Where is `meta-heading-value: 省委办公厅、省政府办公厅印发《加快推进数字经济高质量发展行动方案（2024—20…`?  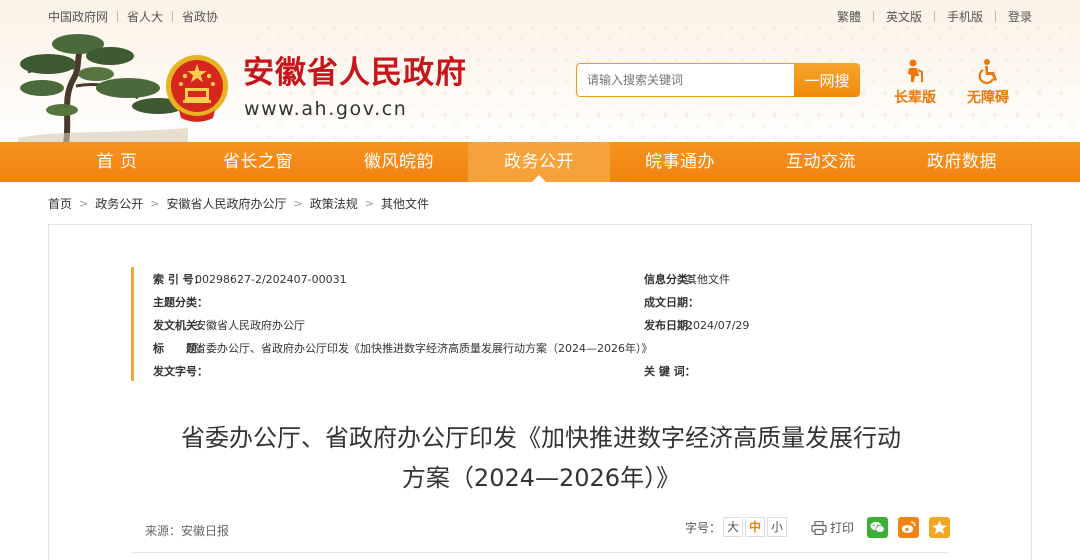 meta-heading-value: 省委办公厅、省政府办公厅印发《加快推进数字经济高质量发展行动方案（2024—20… is located at coordinates (424, 348).